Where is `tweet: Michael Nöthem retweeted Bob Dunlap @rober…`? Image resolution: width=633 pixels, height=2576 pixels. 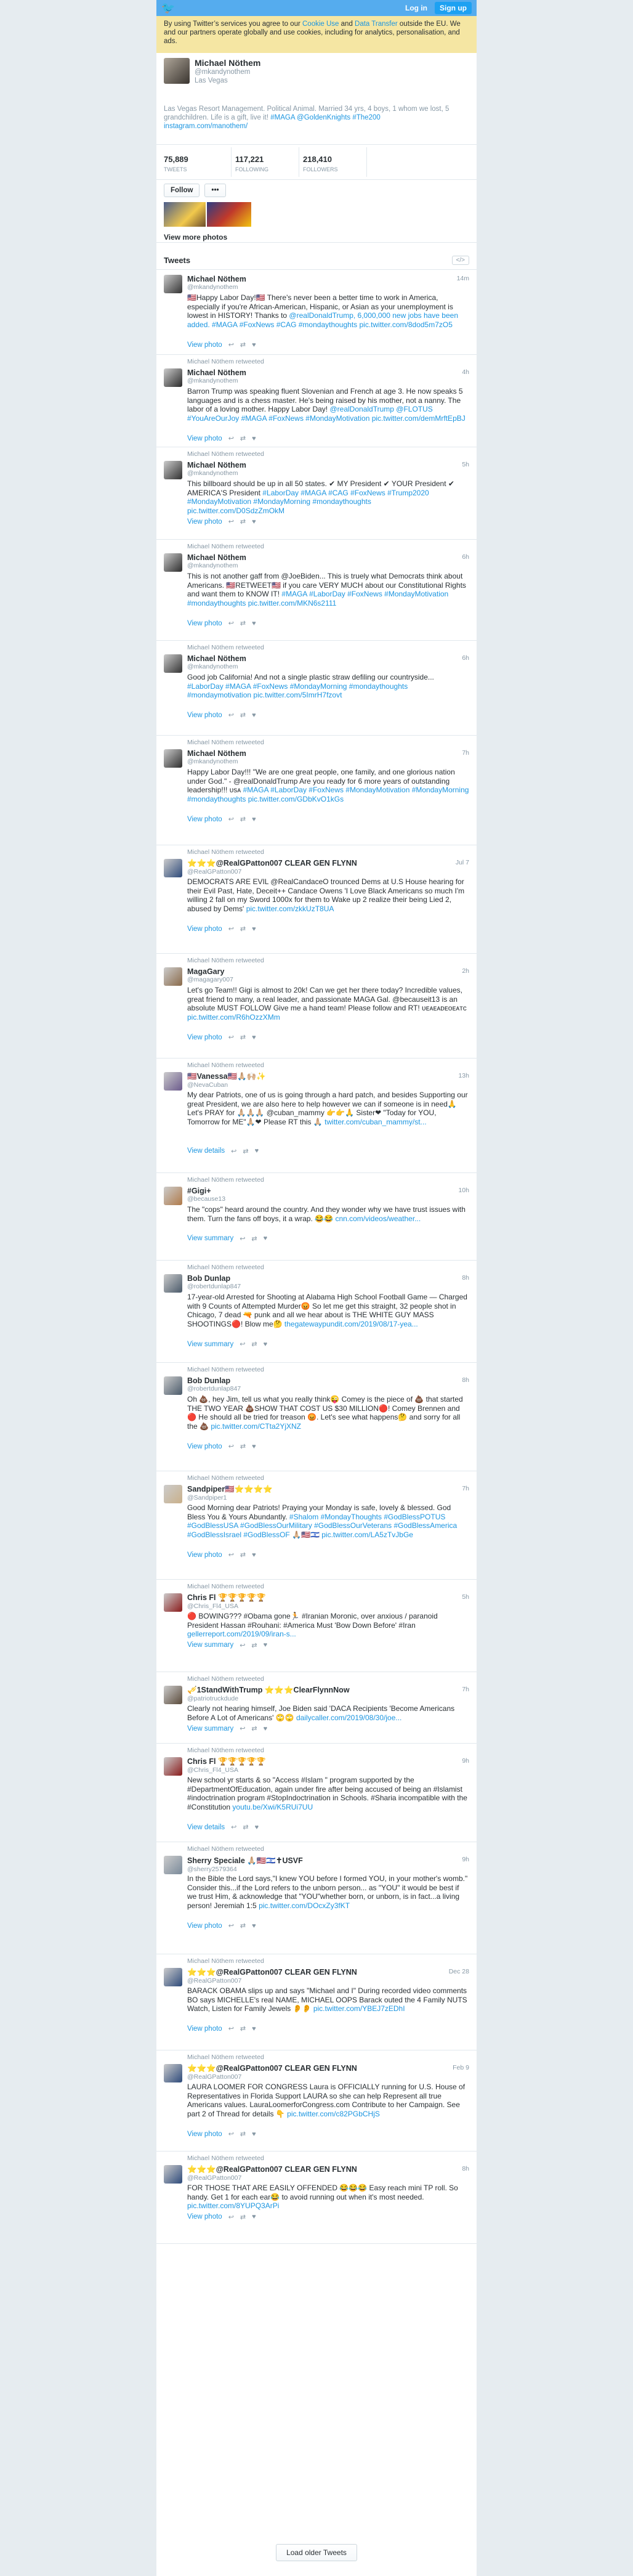 tweet: Michael Nöthem retweeted Bob Dunlap @rober… is located at coordinates (316, 1417).